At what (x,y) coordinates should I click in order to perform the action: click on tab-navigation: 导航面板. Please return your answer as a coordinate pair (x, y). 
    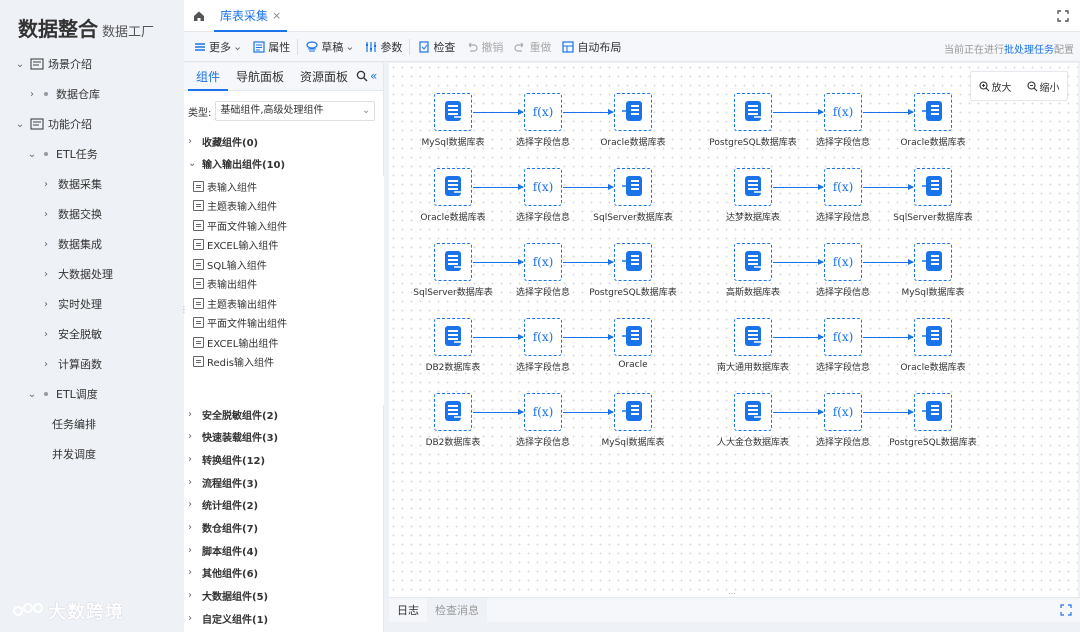
    Looking at the image, I should click on (260, 77).